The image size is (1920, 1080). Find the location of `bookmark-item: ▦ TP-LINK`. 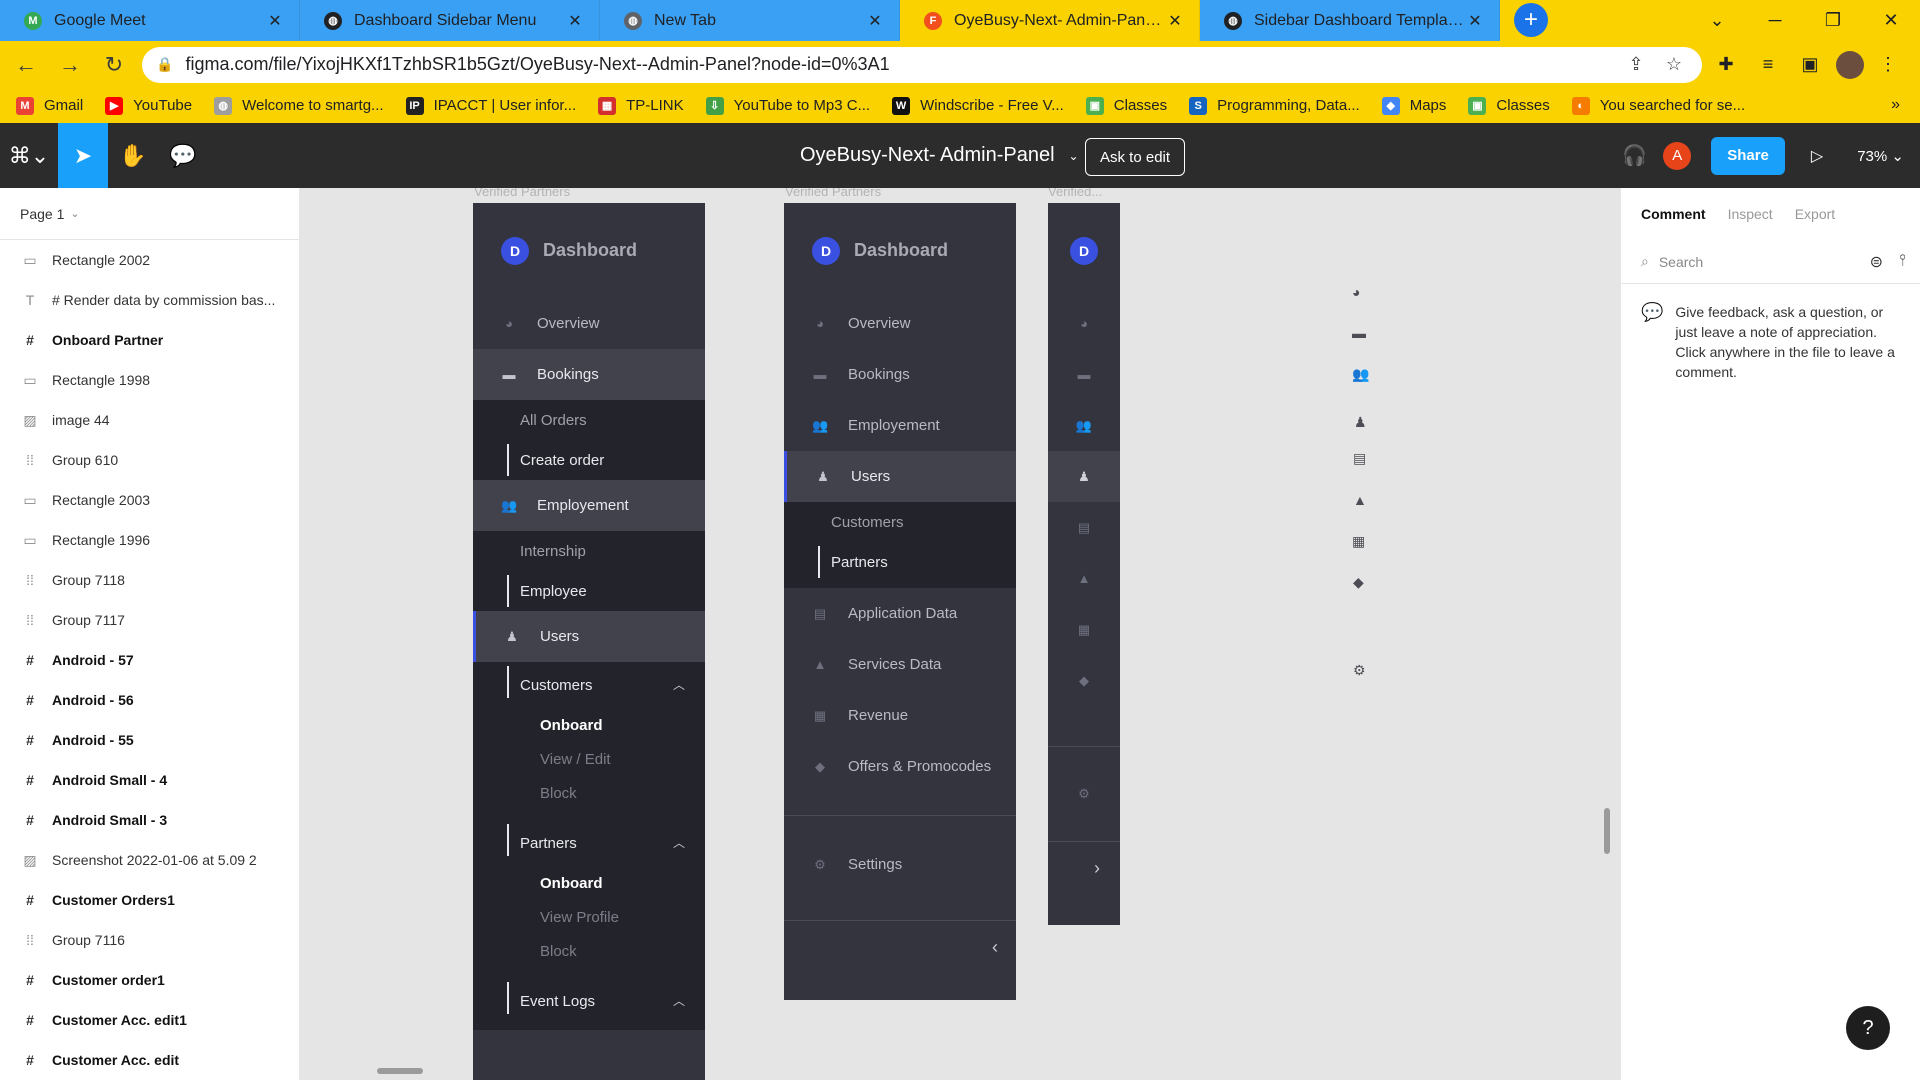

bookmark-item: ▦ TP-LINK is located at coordinates (641, 105).